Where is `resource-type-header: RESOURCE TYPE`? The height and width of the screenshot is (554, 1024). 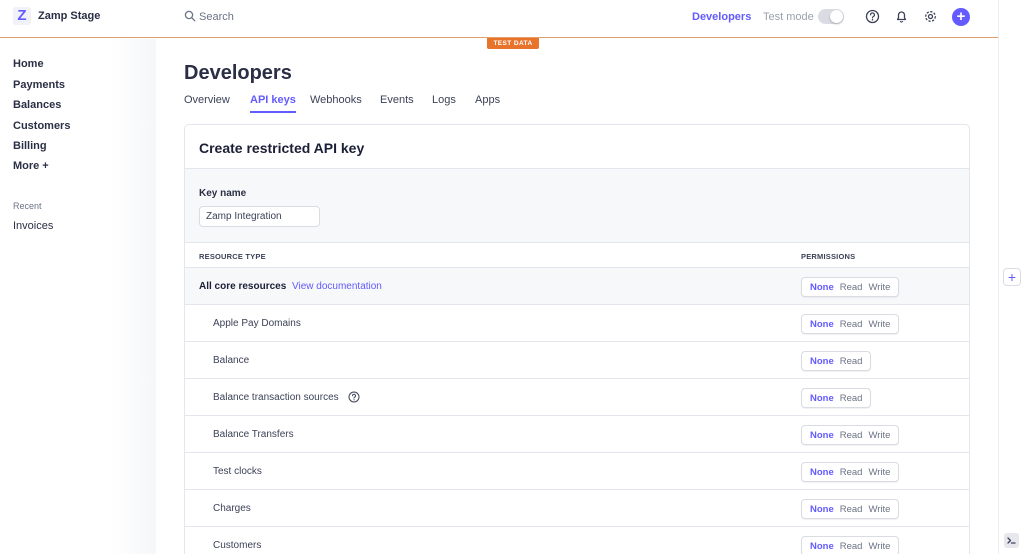
resource-type-header: RESOURCE TYPE is located at coordinates (232, 256).